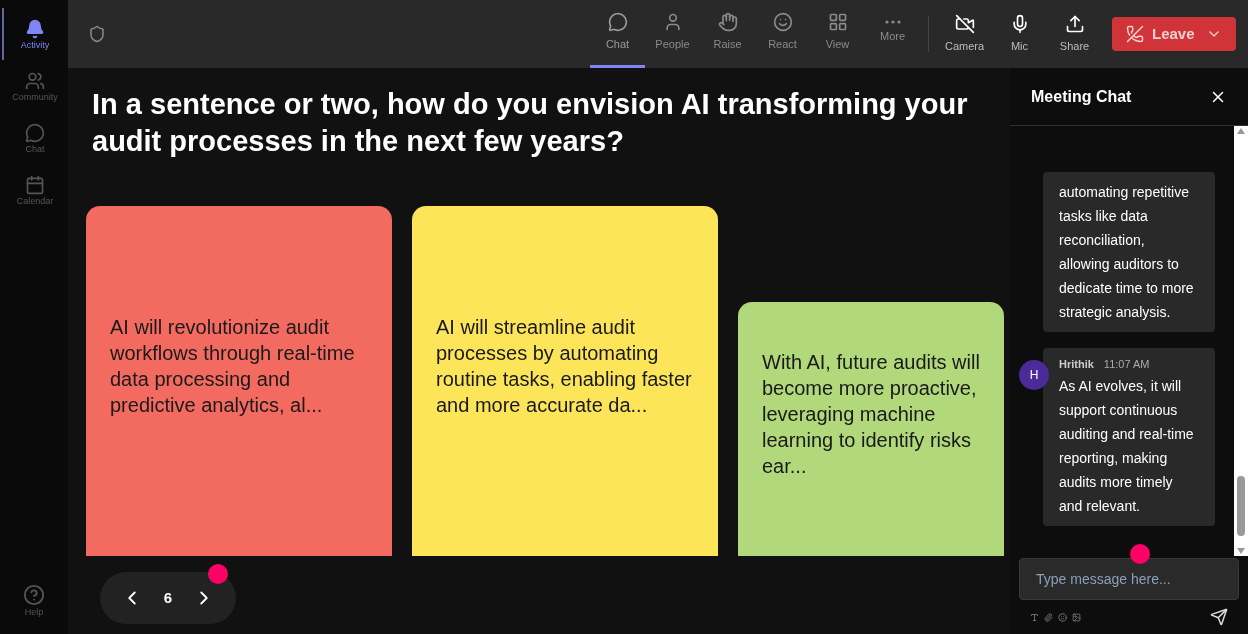 The image size is (1248, 634). What do you see at coordinates (837, 34) in the screenshot?
I see `toolbar-button: View` at bounding box center [837, 34].